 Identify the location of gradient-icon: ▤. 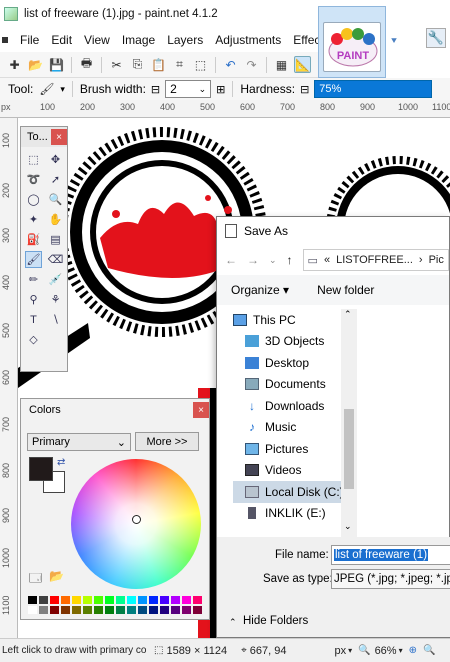
(55, 239).